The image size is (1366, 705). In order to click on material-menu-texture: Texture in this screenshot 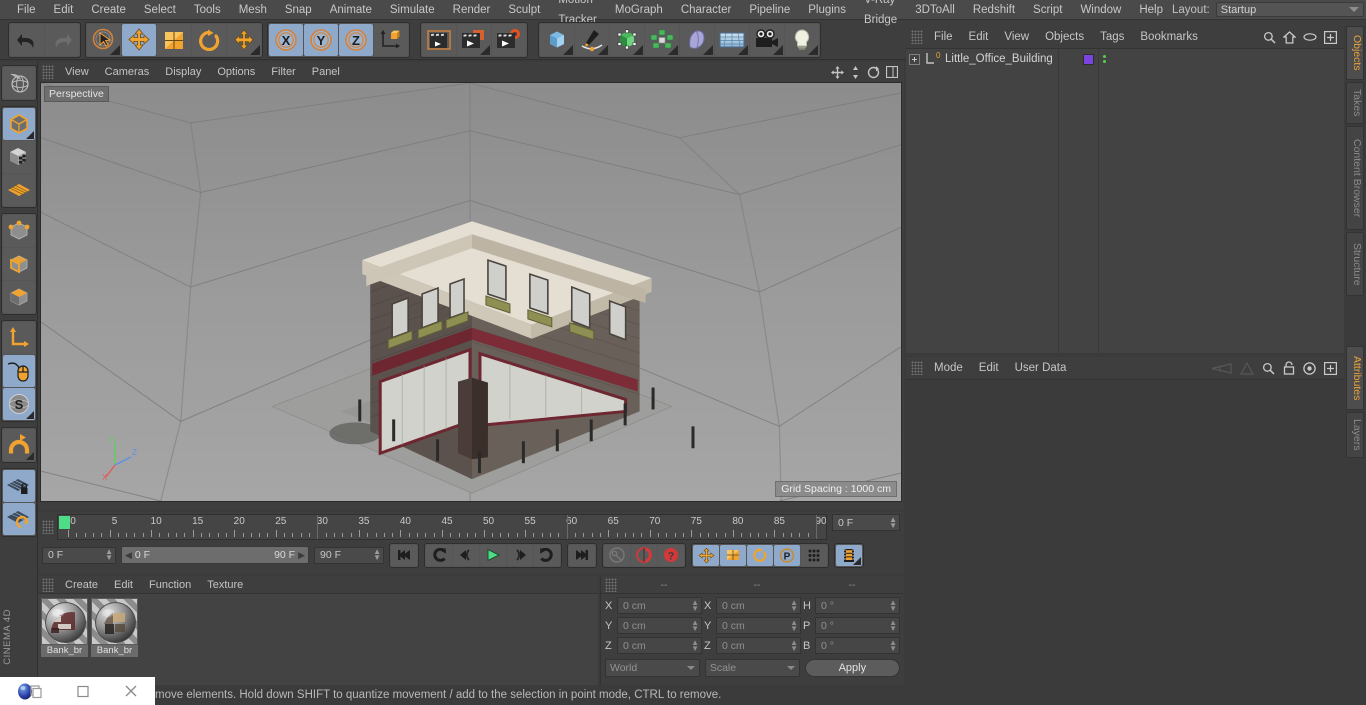, I will do `click(225, 585)`.